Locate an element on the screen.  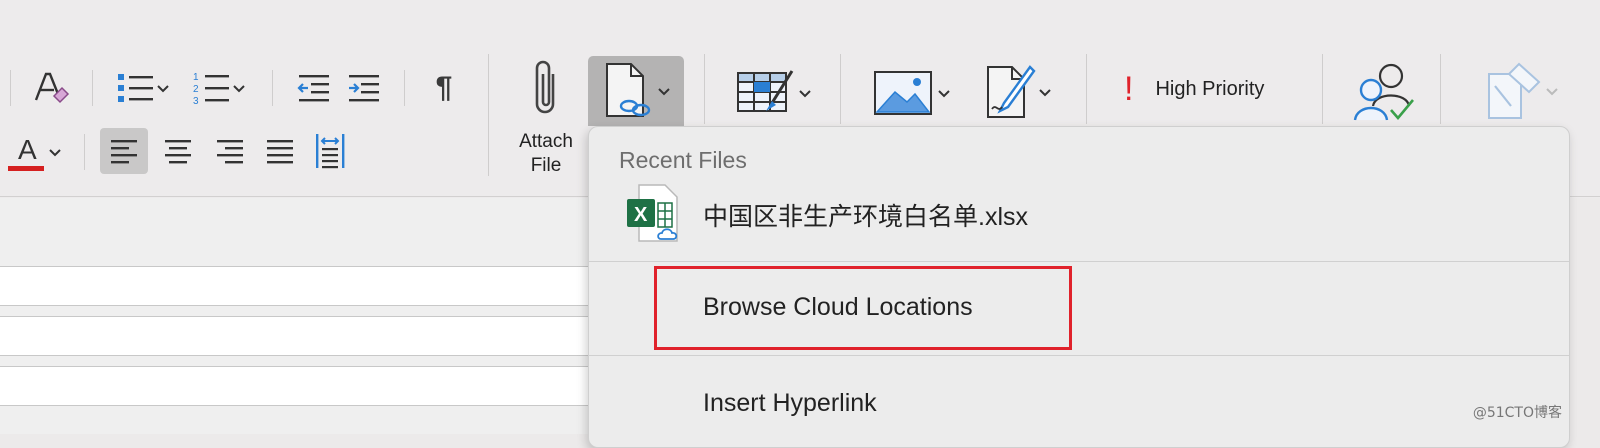
justify-icon is located at coordinates (280, 152).